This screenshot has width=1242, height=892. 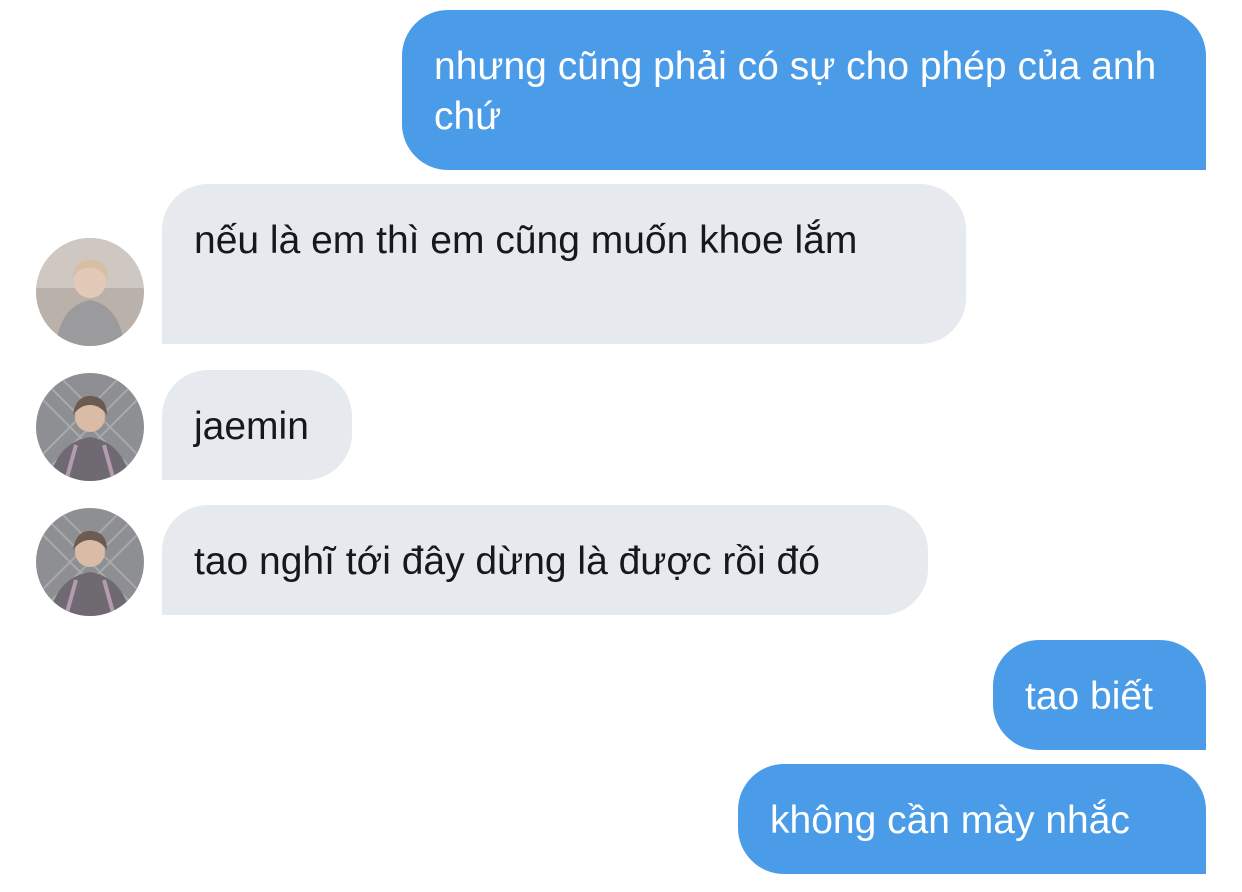 I want to click on message-bubble-received: nếu là em thì em cũng muốn khoe lắm, so click(x=564, y=264).